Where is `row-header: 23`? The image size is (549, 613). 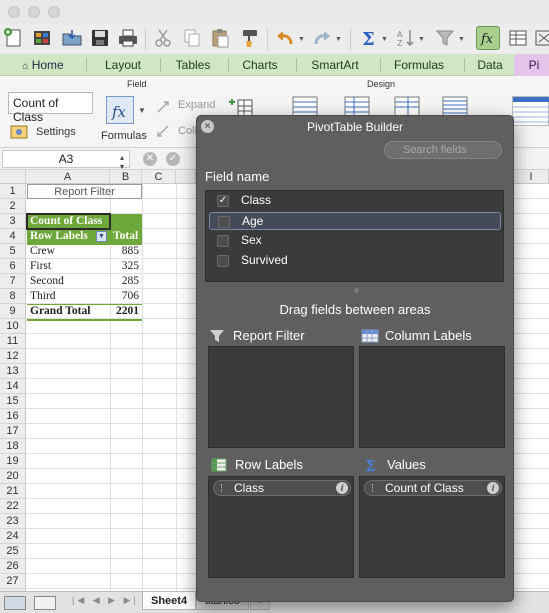 row-header: 23 is located at coordinates (13, 521).